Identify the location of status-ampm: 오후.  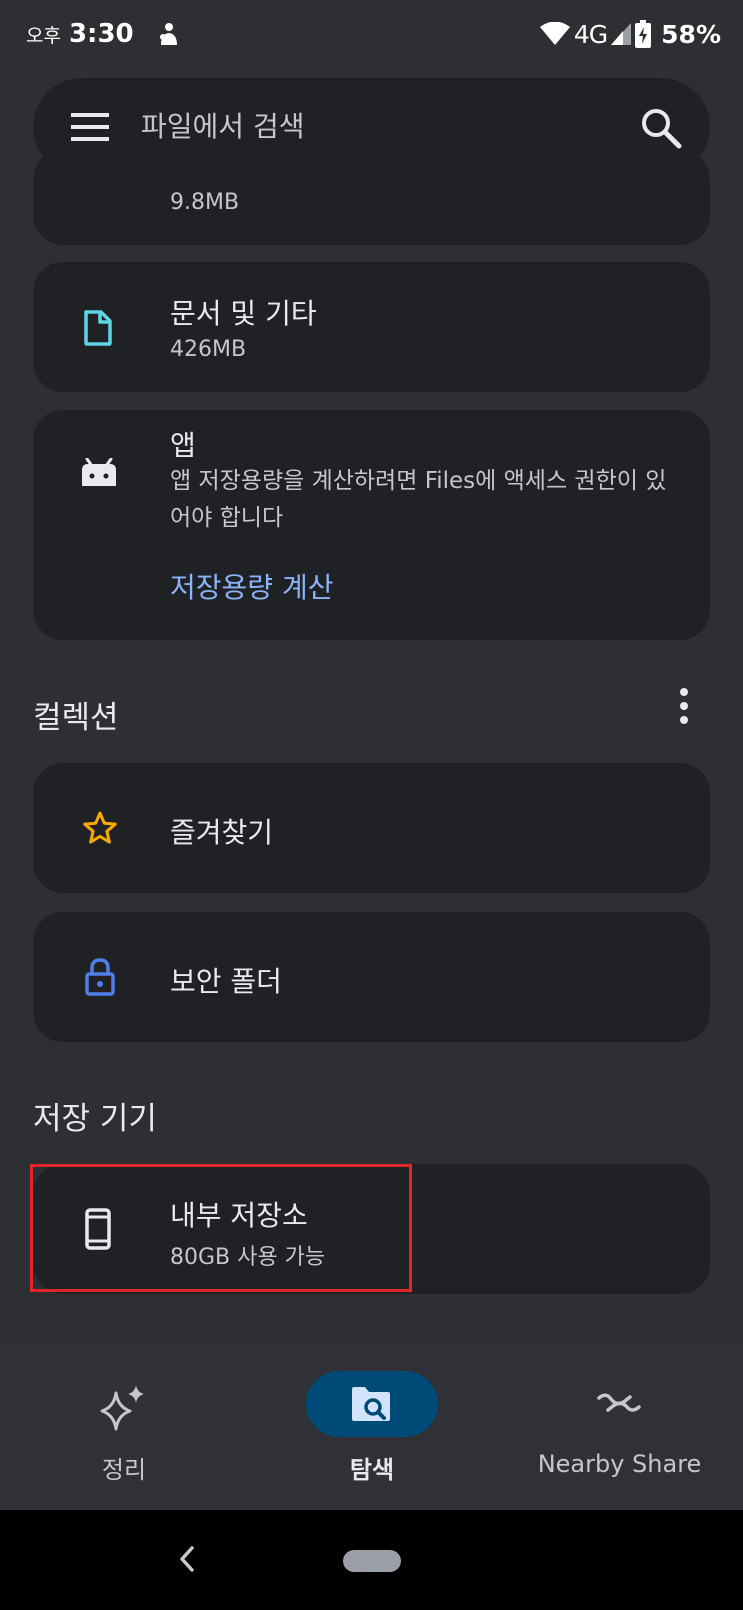
(43, 35).